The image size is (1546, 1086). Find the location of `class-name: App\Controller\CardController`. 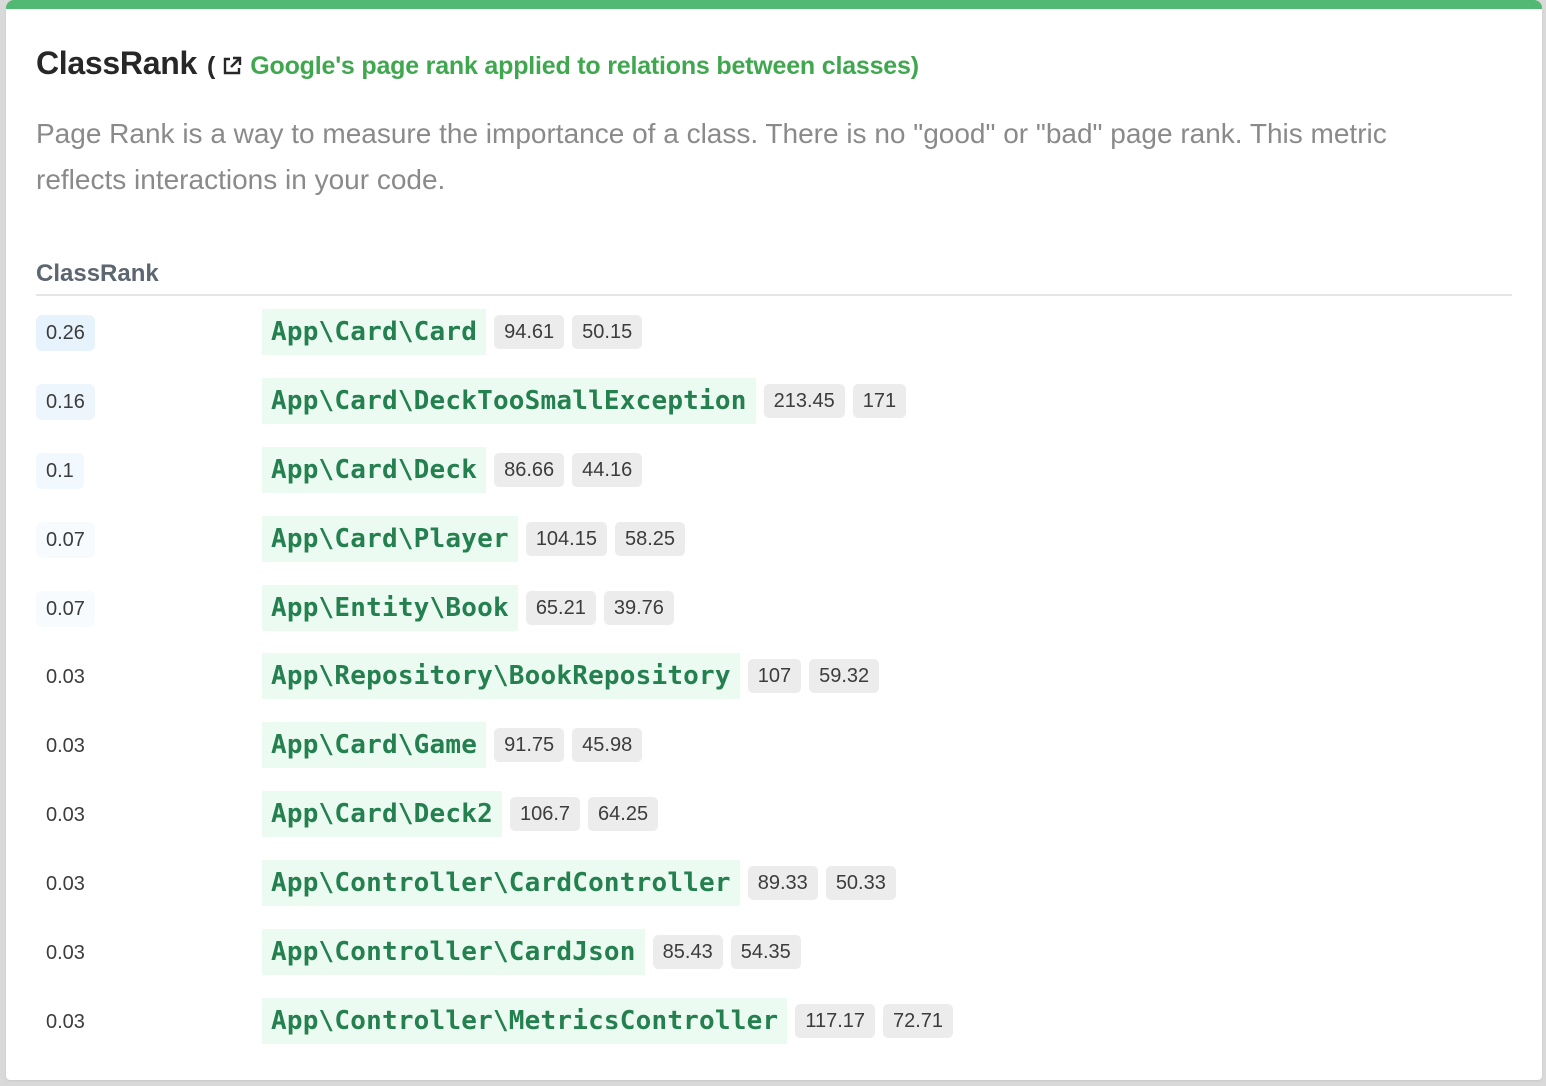

class-name: App\Controller\CardController is located at coordinates (501, 883).